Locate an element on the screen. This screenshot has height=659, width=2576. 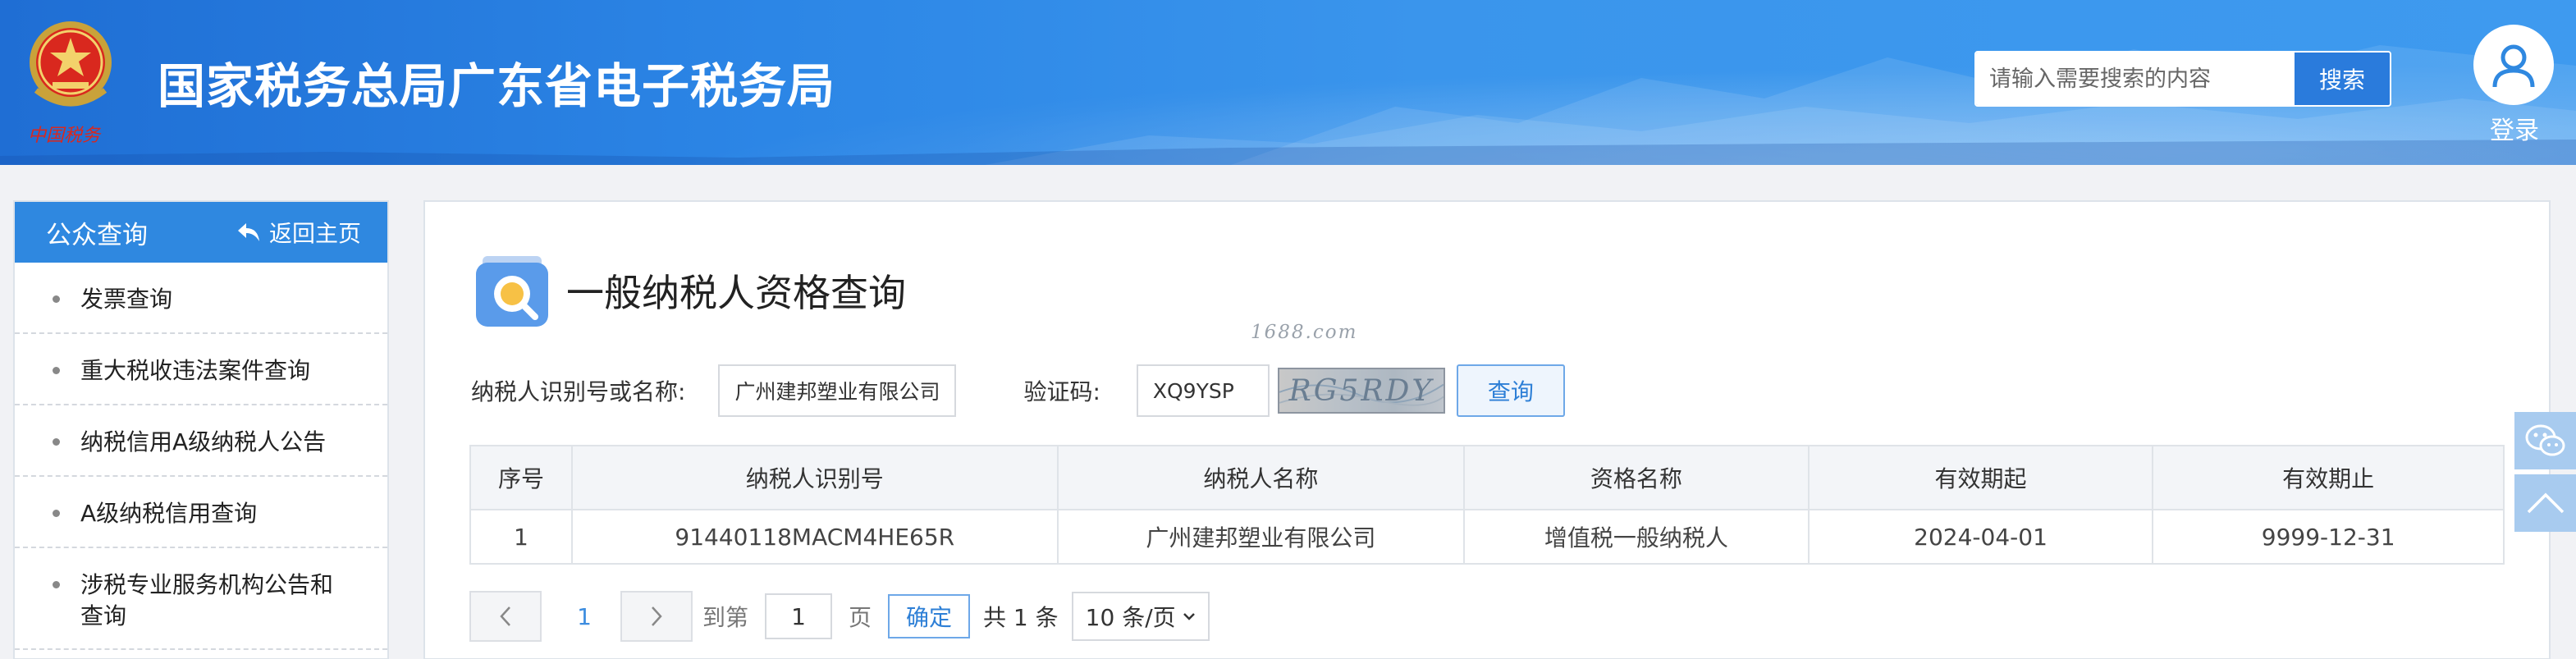
goto-label: 到第 is located at coordinates (725, 617).